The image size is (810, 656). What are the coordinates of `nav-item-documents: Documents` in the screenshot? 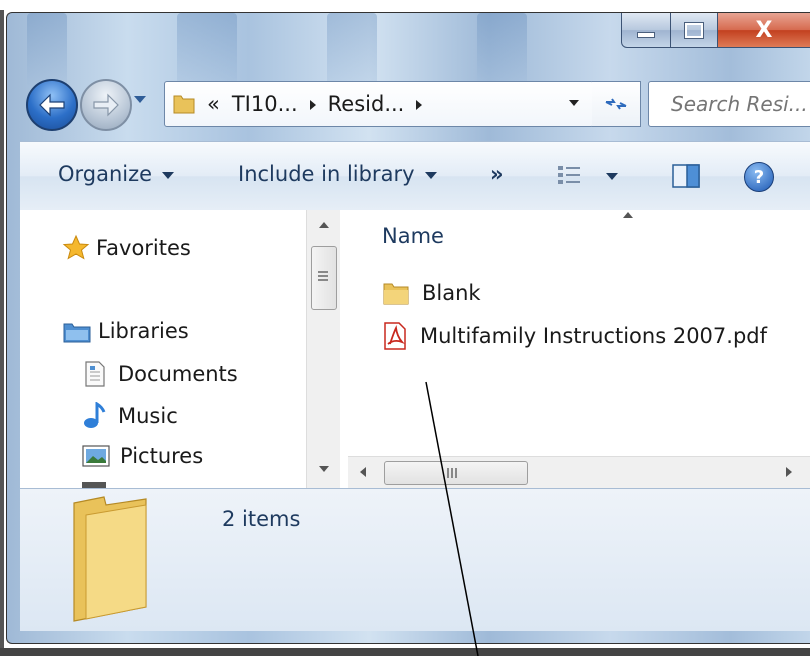 It's located at (160, 374).